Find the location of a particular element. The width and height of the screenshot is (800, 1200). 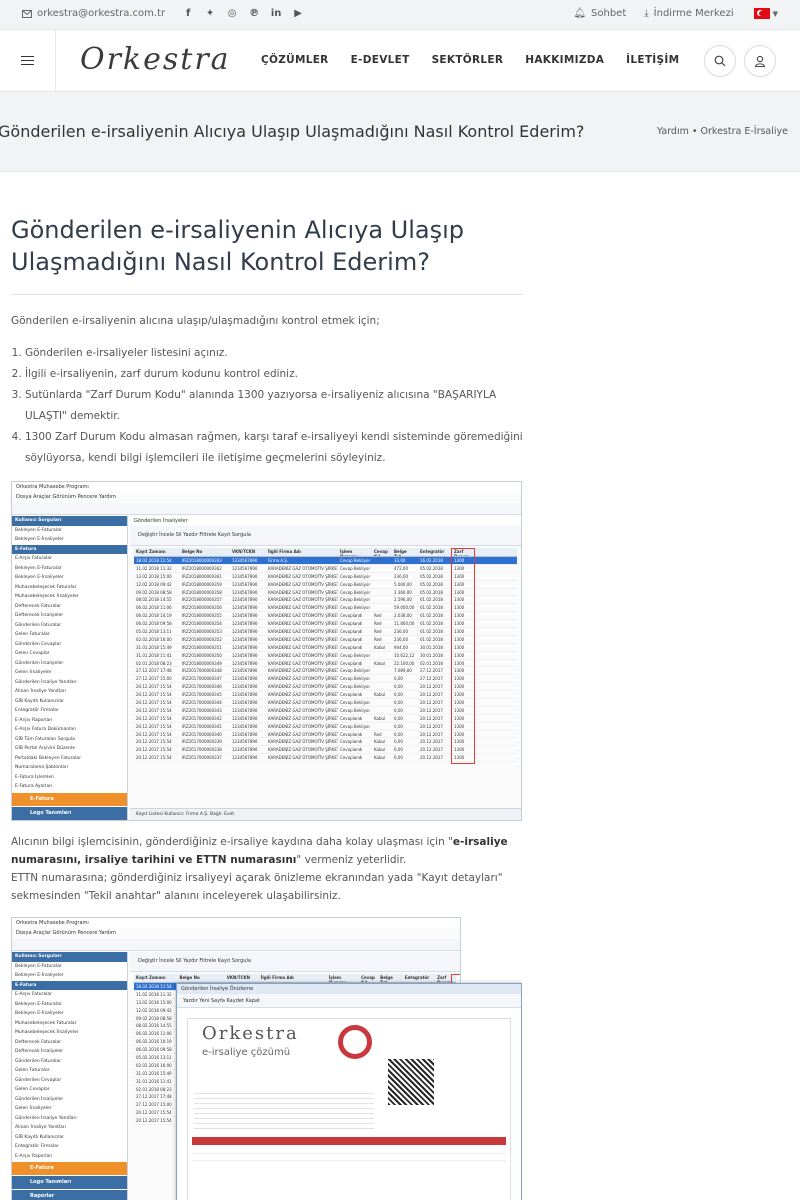

search-button is located at coordinates (720, 61).